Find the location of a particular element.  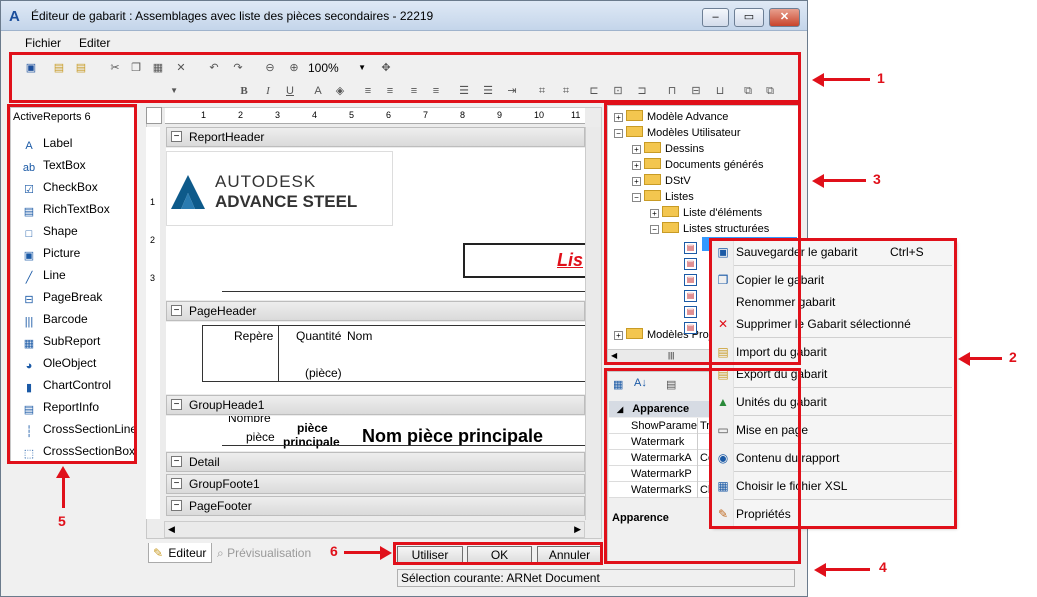

property-pages-icon: ▤ is located at coordinates (671, 384).